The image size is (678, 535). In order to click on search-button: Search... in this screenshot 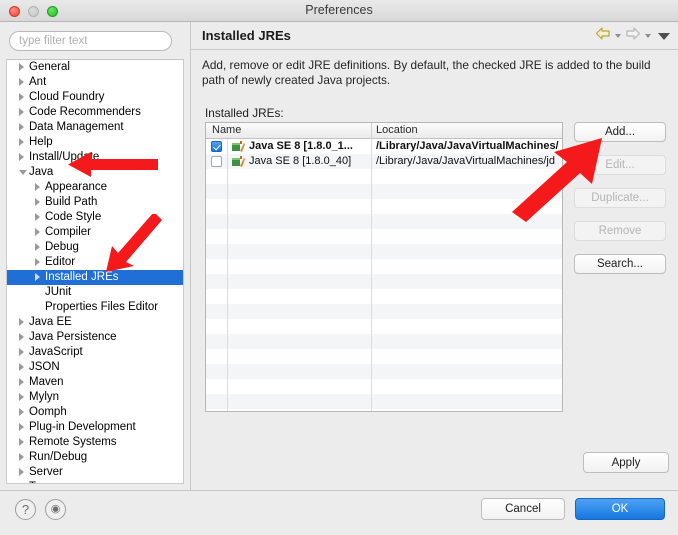, I will do `click(620, 264)`.